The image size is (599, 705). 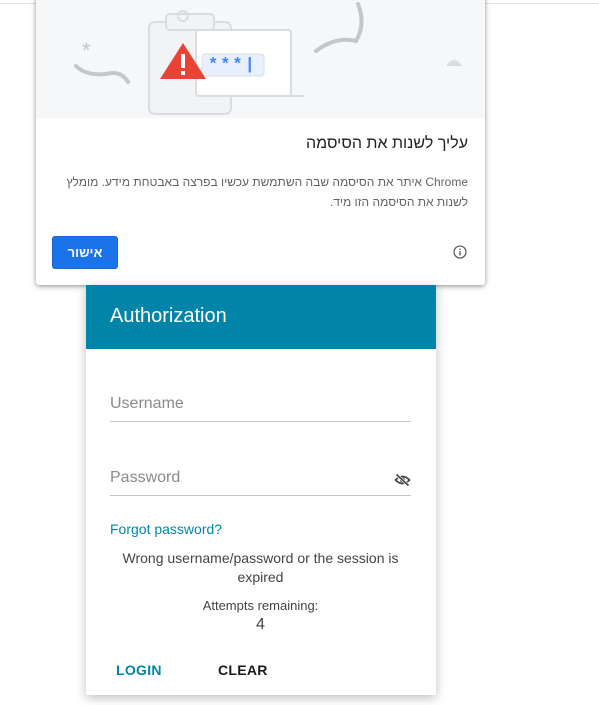 I want to click on card-header: Authorization, so click(x=261, y=317).